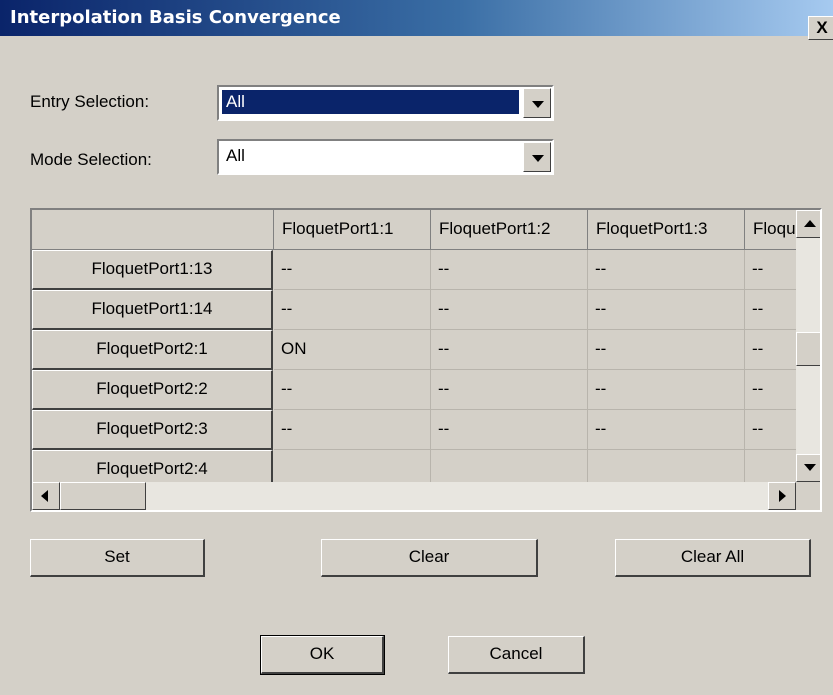 Image resolution: width=833 pixels, height=695 pixels. I want to click on mode-selection-label: Mode Selection:, so click(91, 159).